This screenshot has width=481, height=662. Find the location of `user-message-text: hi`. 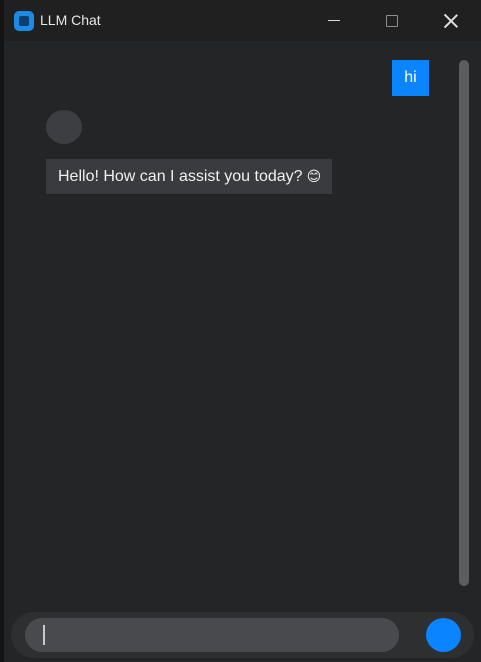

user-message-text: hi is located at coordinates (410, 77).